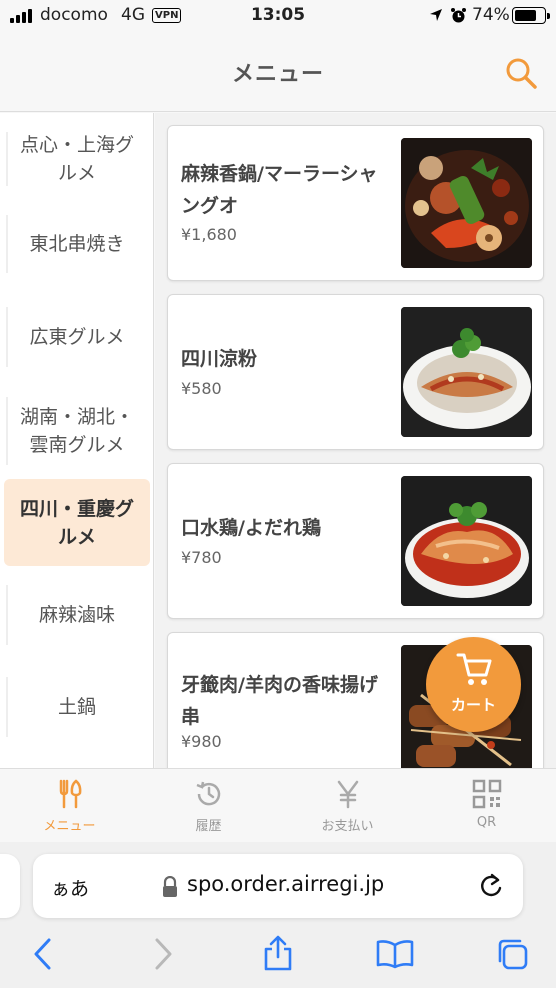 Image resolution: width=556 pixels, height=988 pixels. Describe the element at coordinates (219, 359) in the screenshot. I see `item-name: 四川涼粉` at that location.